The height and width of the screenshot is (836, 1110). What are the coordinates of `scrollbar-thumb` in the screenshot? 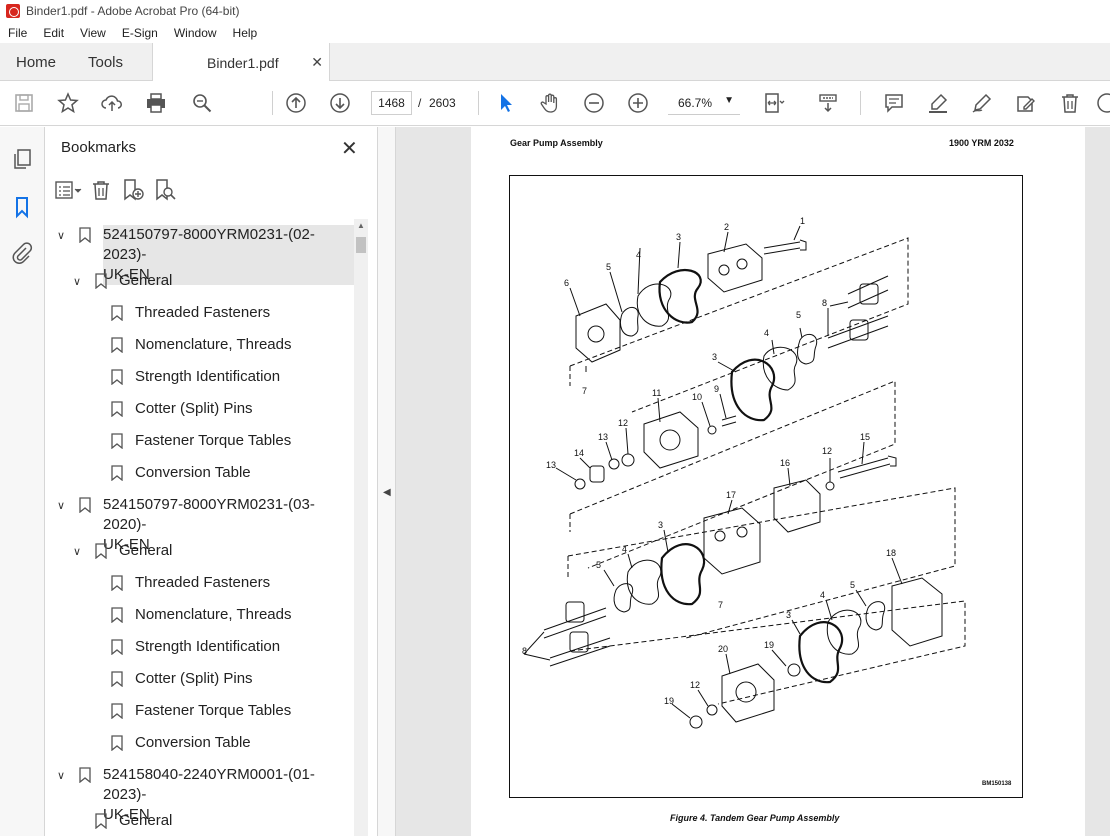 It's located at (361, 245).